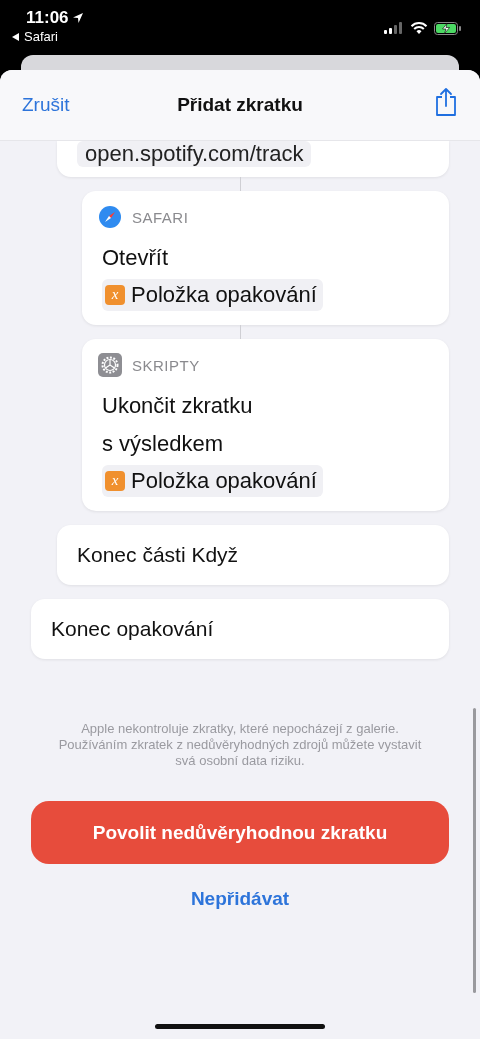 The image size is (480, 1039). What do you see at coordinates (77, 18) in the screenshot?
I see `location-arrow-icon` at bounding box center [77, 18].